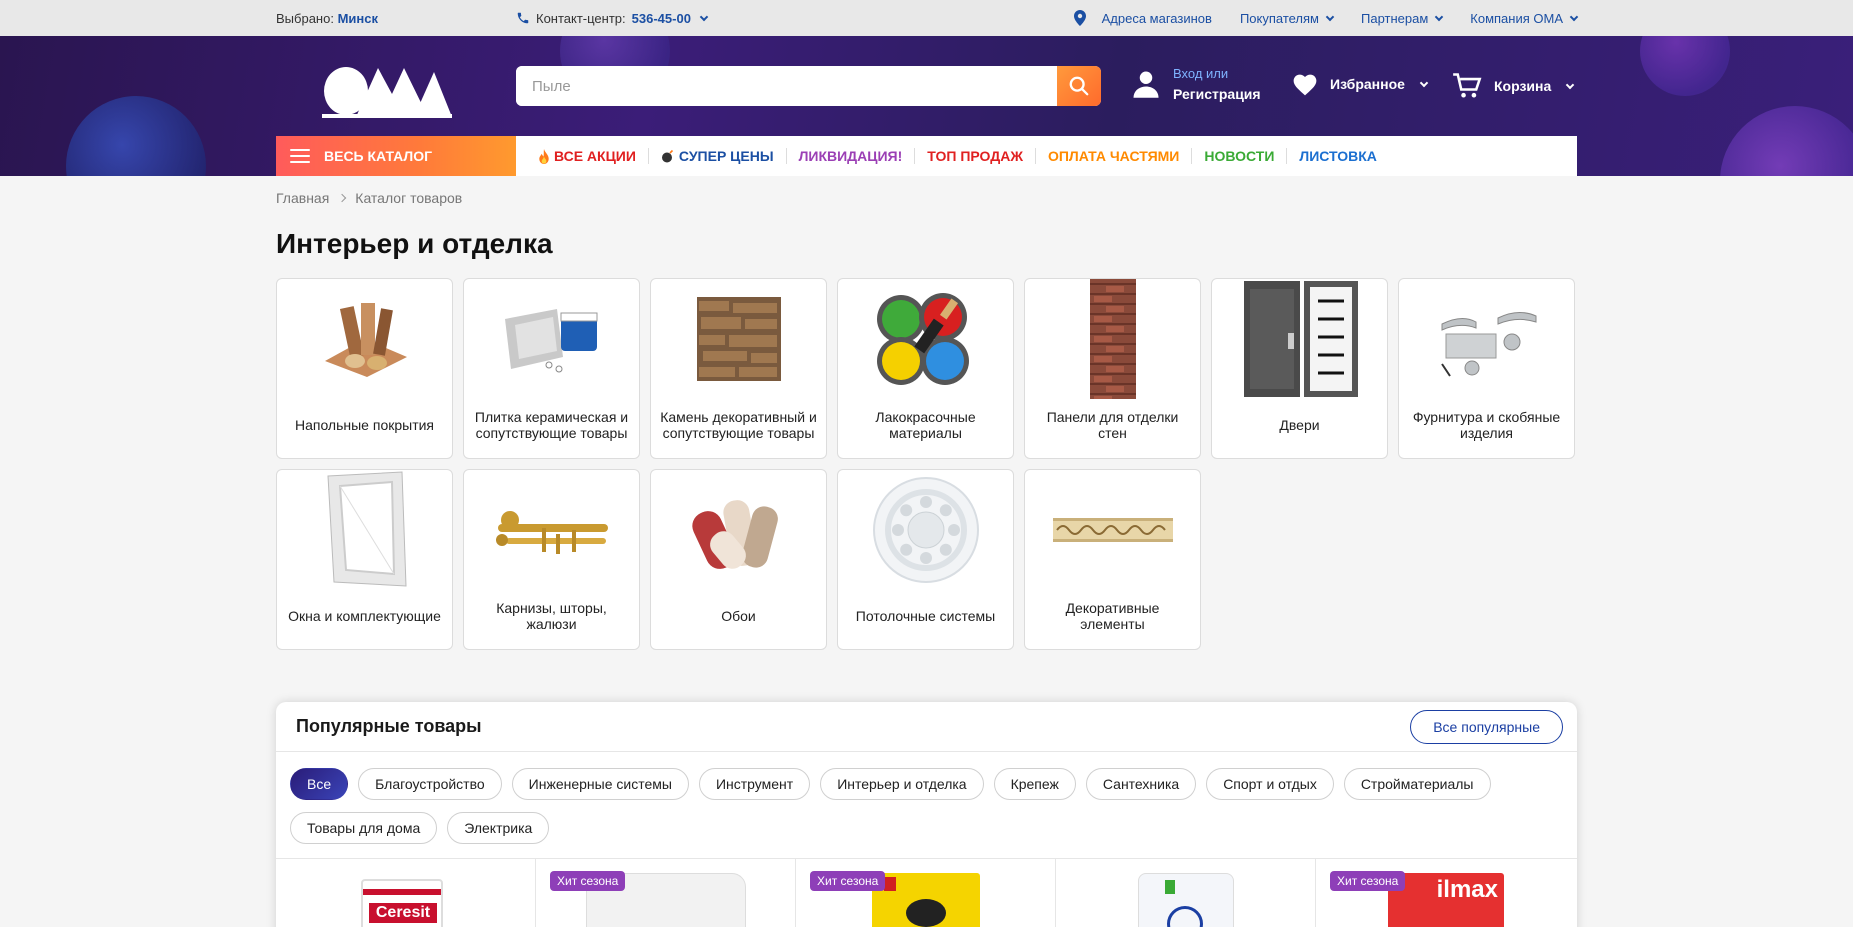  I want to click on category-card: Потолочные системы, so click(925, 559).